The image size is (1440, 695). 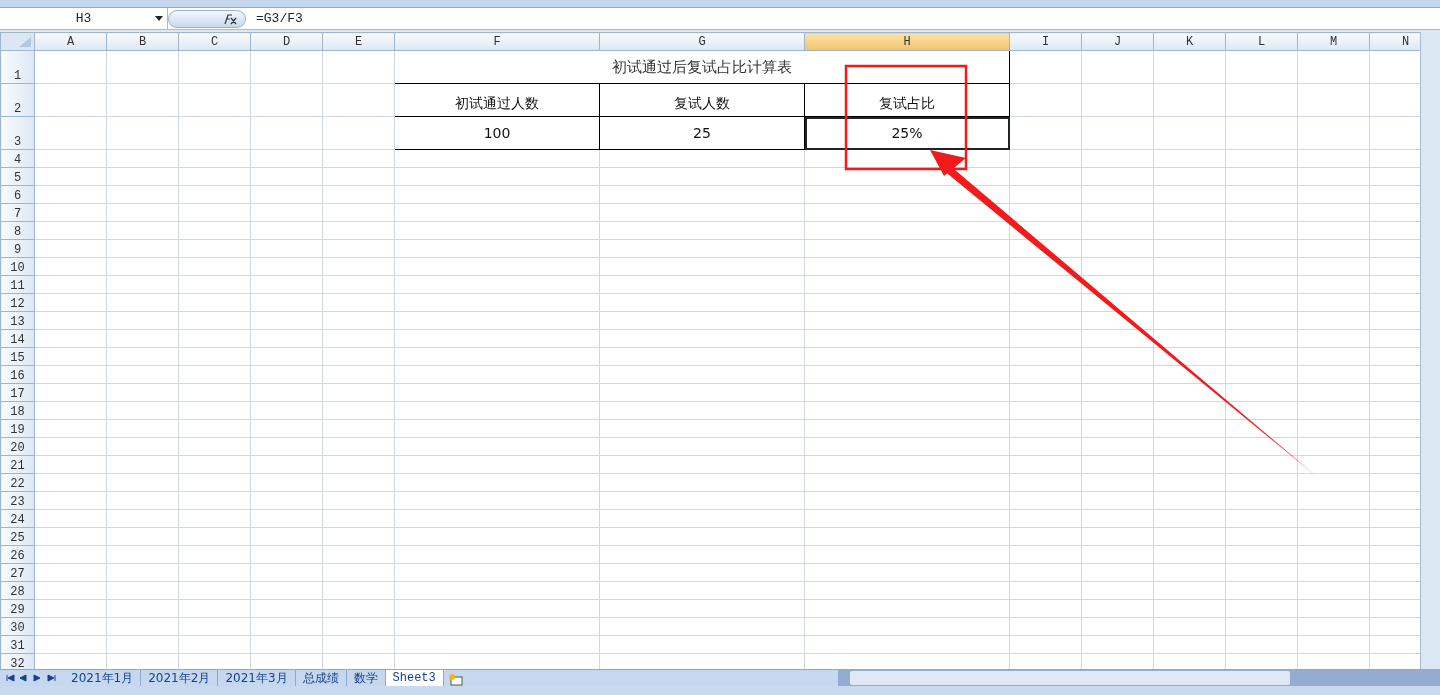 I want to click on name-box: H3, so click(x=84, y=18).